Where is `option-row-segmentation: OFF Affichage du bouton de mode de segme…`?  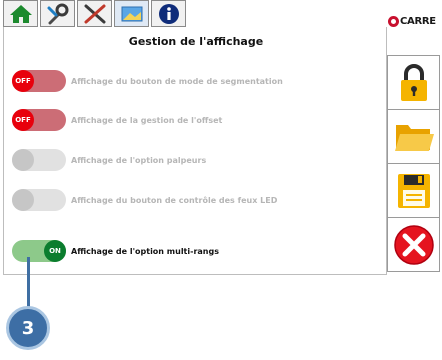
option-row-segmentation: OFF Affichage du bouton de mode de segme… is located at coordinates (147, 81).